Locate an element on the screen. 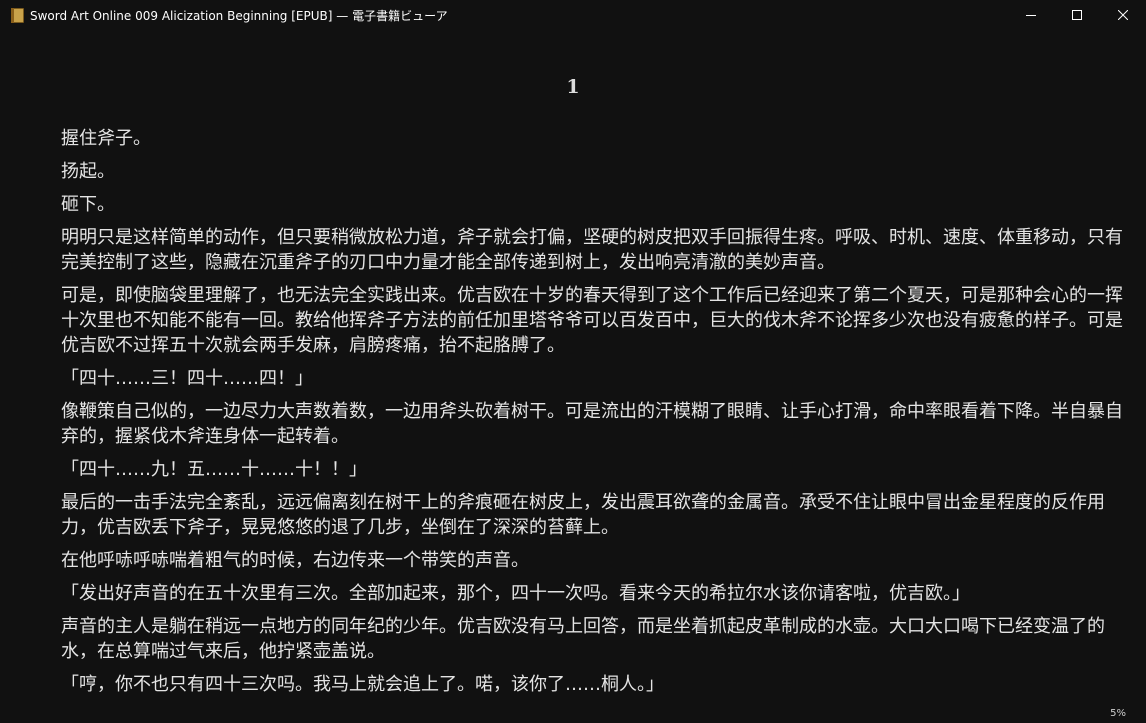 Image resolution: width=1146 pixels, height=723 pixels. close-button is located at coordinates (1123, 15).